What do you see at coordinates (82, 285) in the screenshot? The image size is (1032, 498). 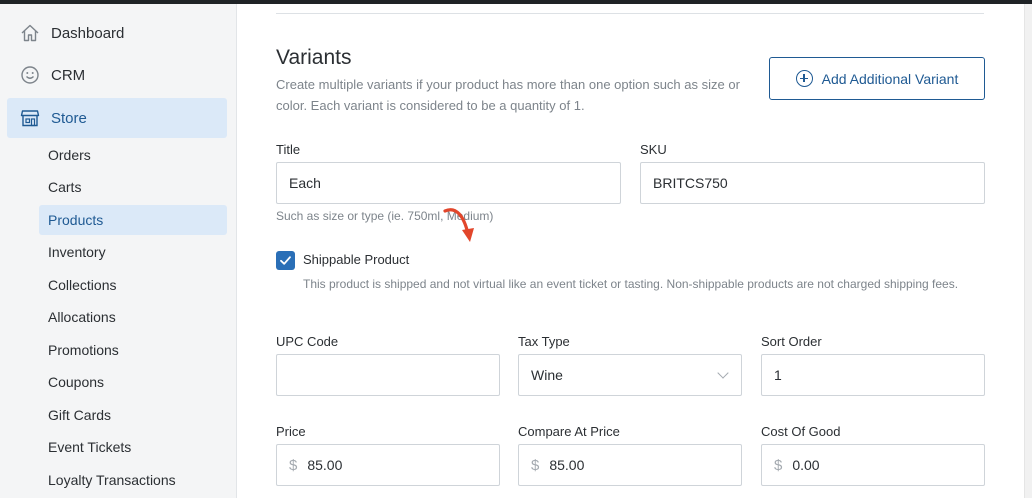 I see `sidebar-item-label: Collections` at bounding box center [82, 285].